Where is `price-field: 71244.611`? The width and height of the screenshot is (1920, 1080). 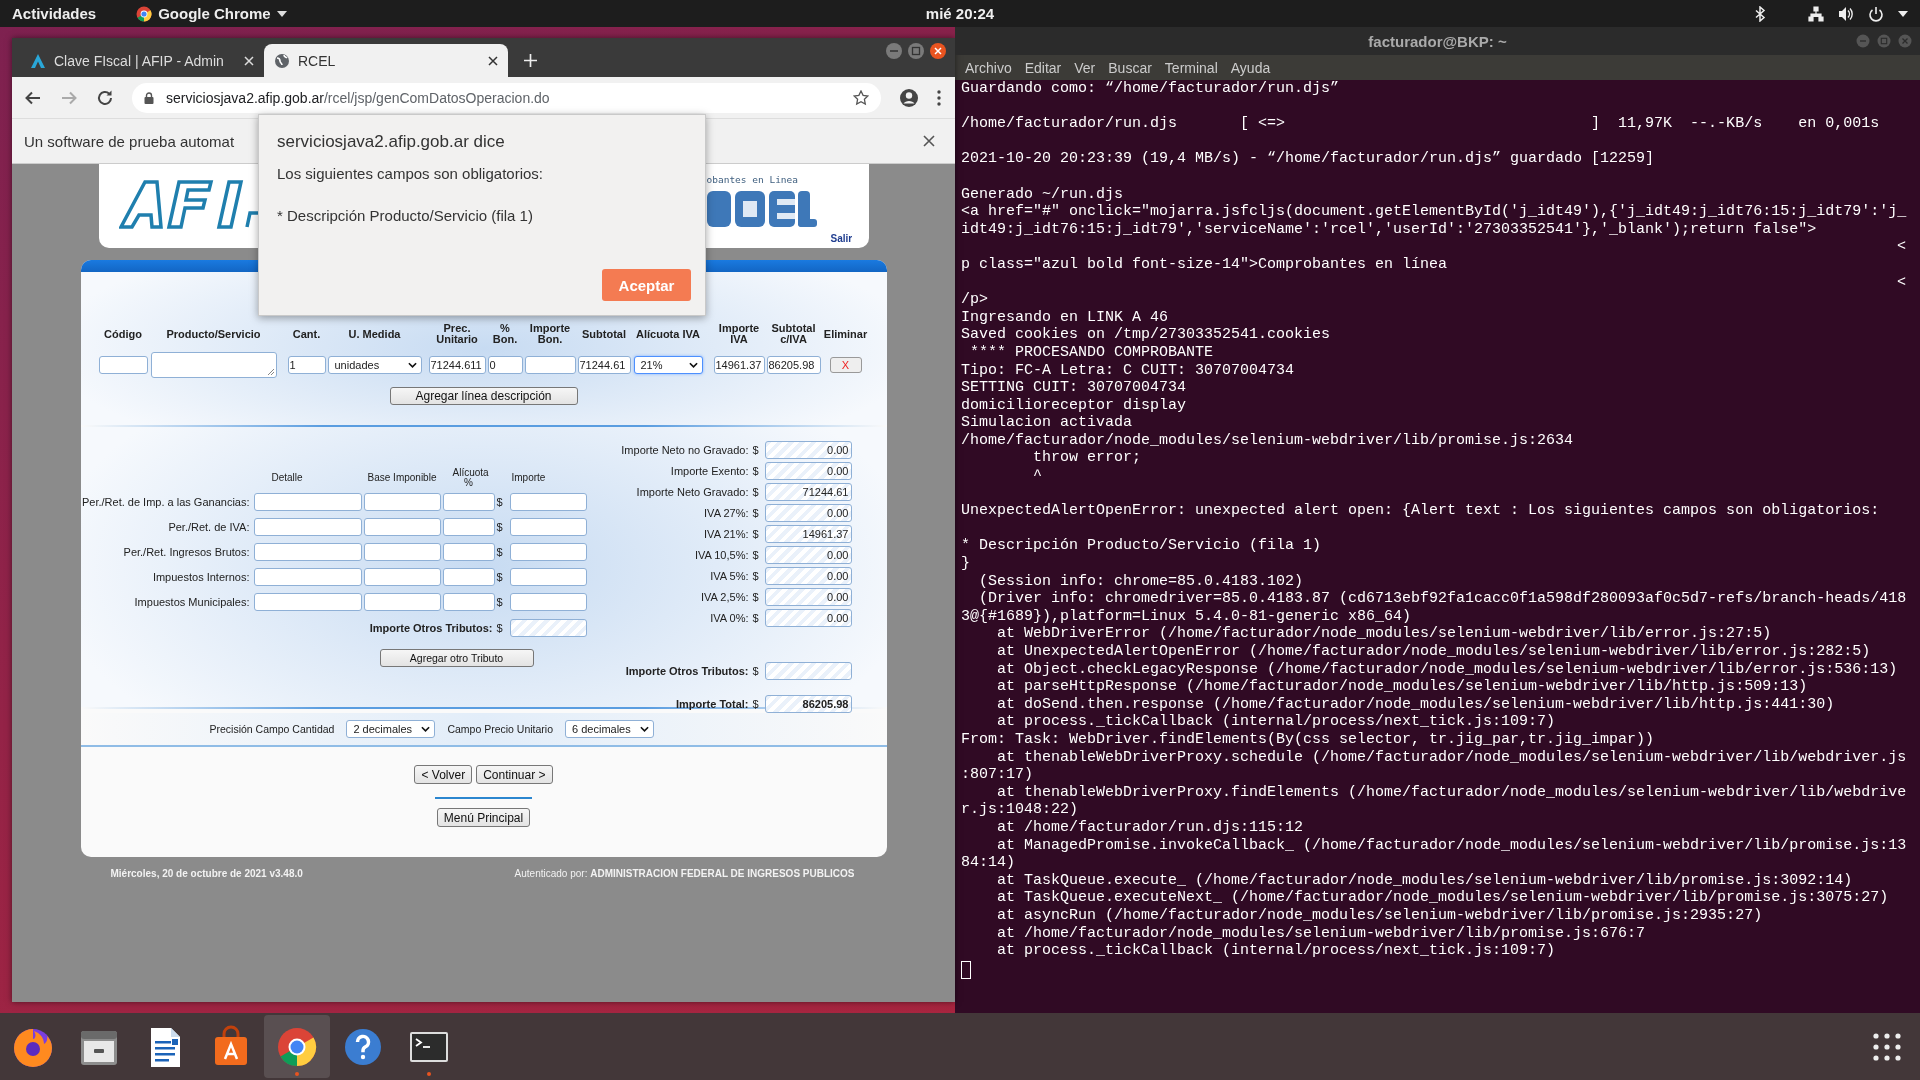 price-field: 71244.611 is located at coordinates (457, 365).